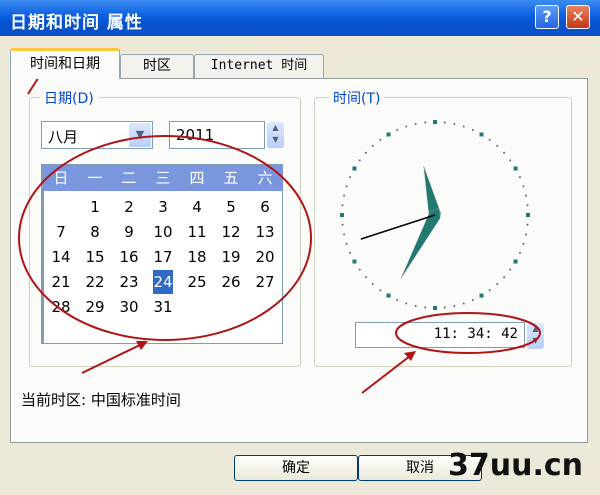  What do you see at coordinates (265, 207) in the screenshot?
I see `calendar-day: 6` at bounding box center [265, 207].